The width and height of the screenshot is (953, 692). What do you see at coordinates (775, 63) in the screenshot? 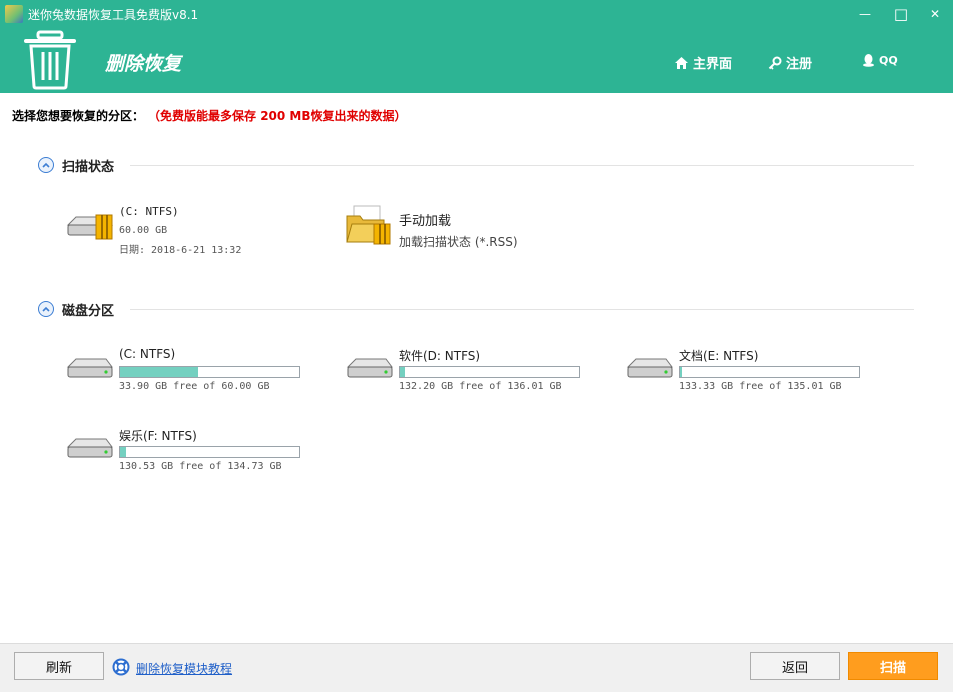
I see `key-icon` at bounding box center [775, 63].